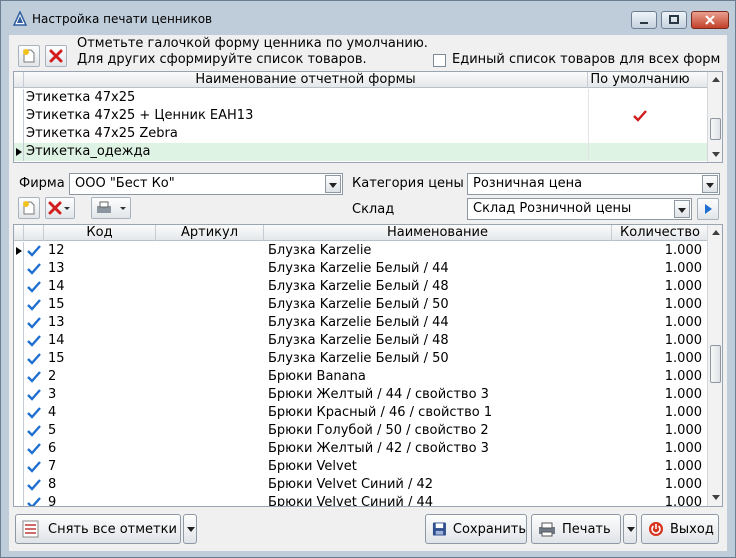 The height and width of the screenshot is (558, 736). I want to click on column-header-article: Артикул, so click(210, 233).